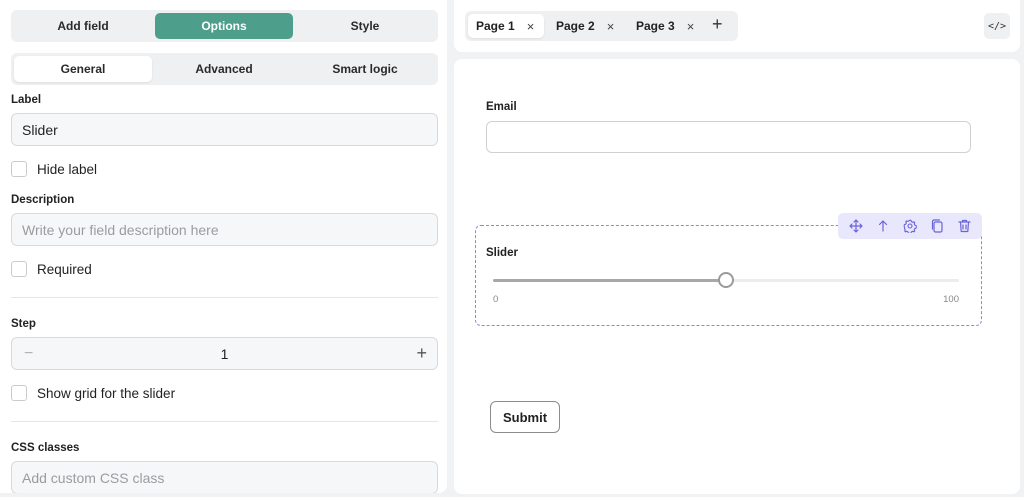 The width and height of the screenshot is (1024, 497). I want to click on tab-page-2: Page 2 ×, so click(587, 26).